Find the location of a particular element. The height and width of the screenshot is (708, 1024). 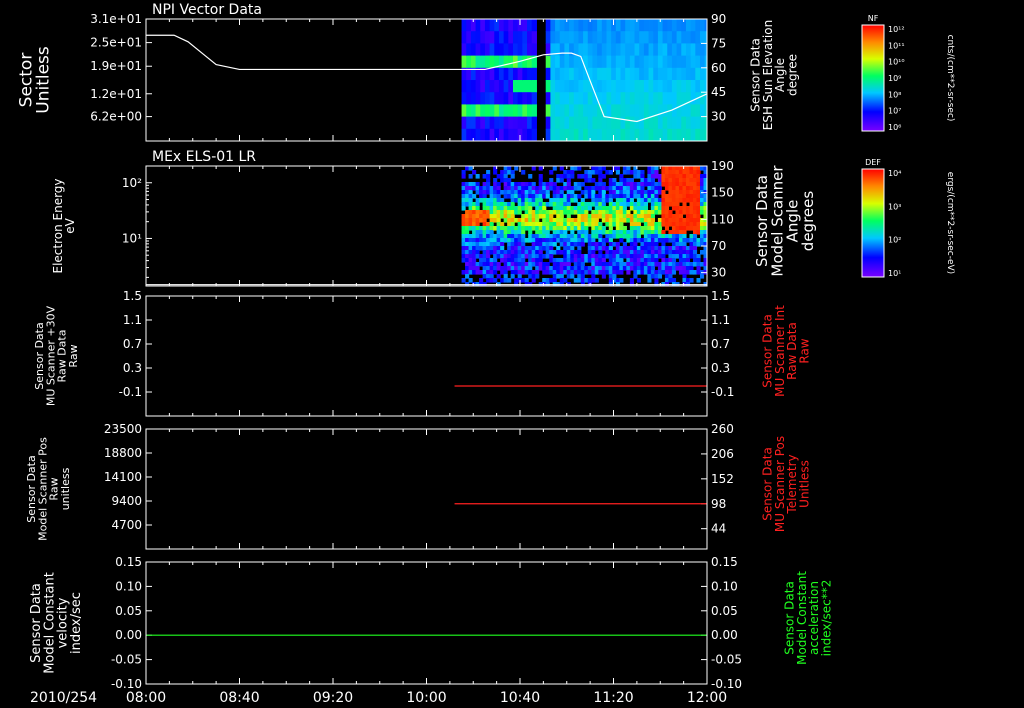

y-right-tick-label: 60 is located at coordinates (718, 68).